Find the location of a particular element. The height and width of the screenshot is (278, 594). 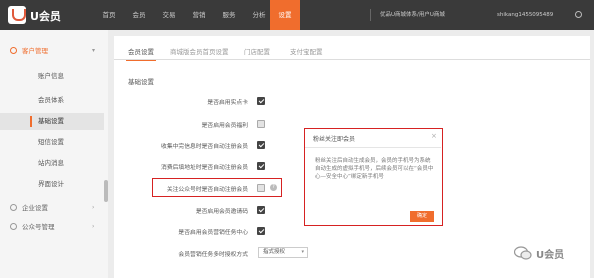

setting-label: 是否启用会员营销任务中心 is located at coordinates (213, 233).